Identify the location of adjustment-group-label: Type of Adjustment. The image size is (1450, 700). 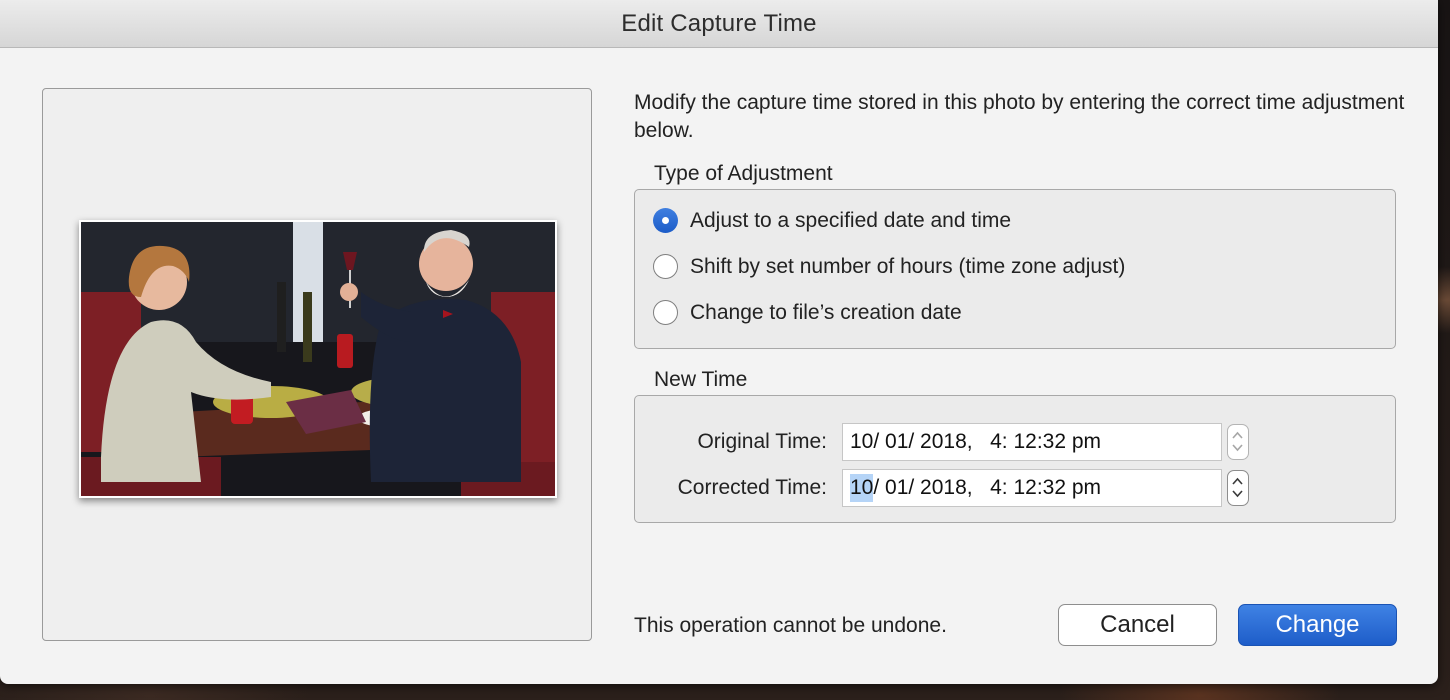
(743, 173).